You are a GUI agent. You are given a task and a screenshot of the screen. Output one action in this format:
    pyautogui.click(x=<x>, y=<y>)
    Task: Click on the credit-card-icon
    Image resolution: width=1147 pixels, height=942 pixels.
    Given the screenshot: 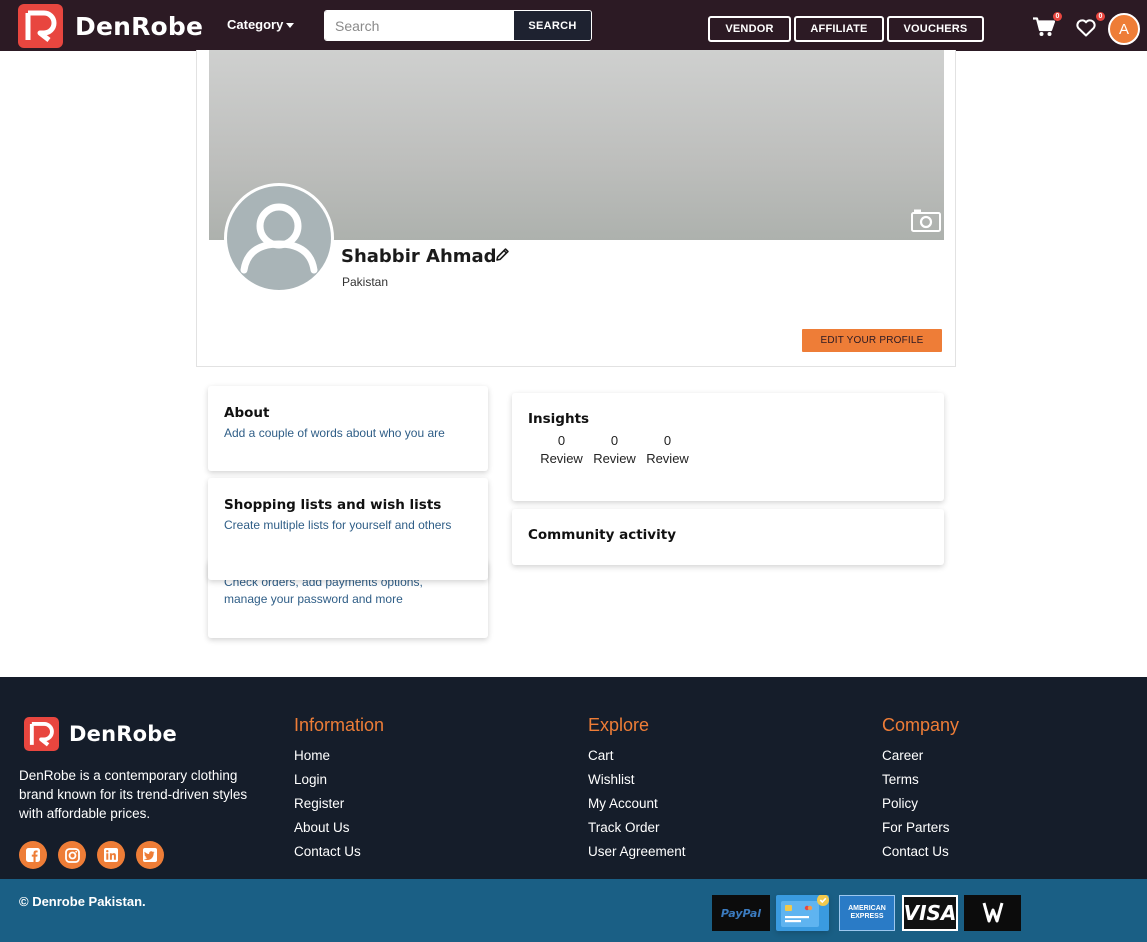 What is the action you would take?
    pyautogui.click(x=802, y=913)
    